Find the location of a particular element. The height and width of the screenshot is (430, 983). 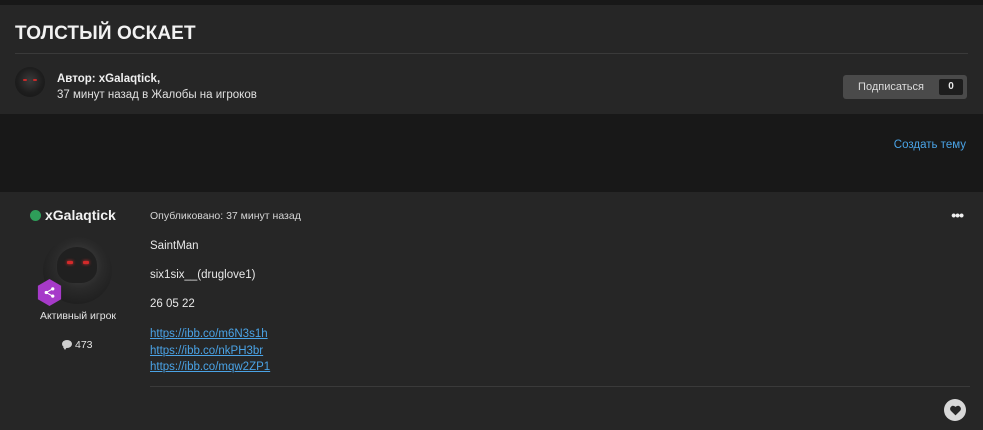

post-author: xGalaqtick is located at coordinates (73, 215).